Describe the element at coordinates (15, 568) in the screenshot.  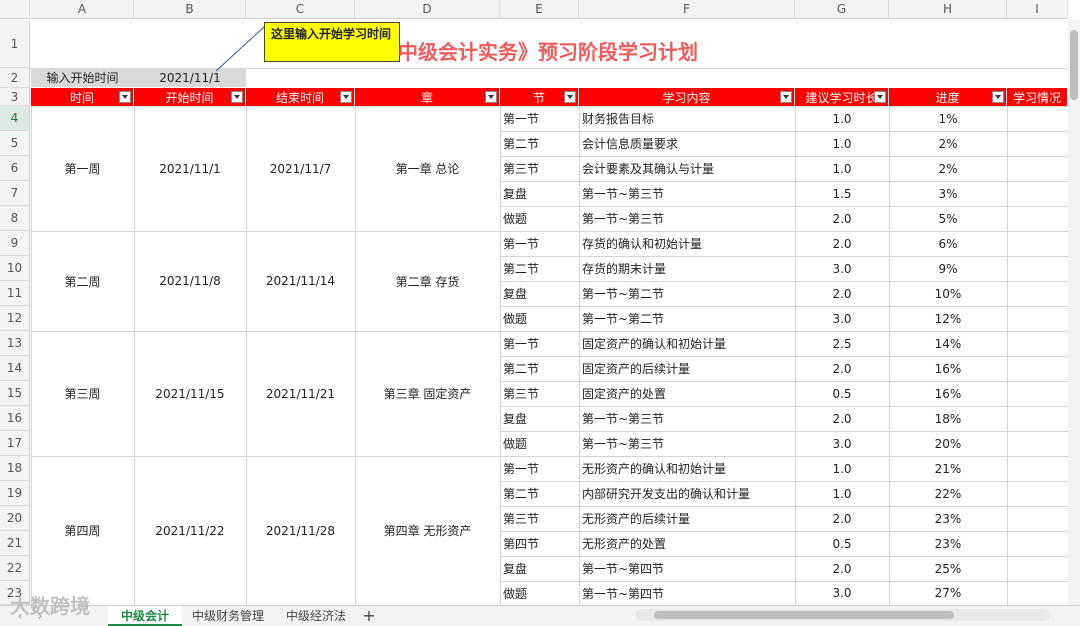
I see `row-header-22: 22` at that location.